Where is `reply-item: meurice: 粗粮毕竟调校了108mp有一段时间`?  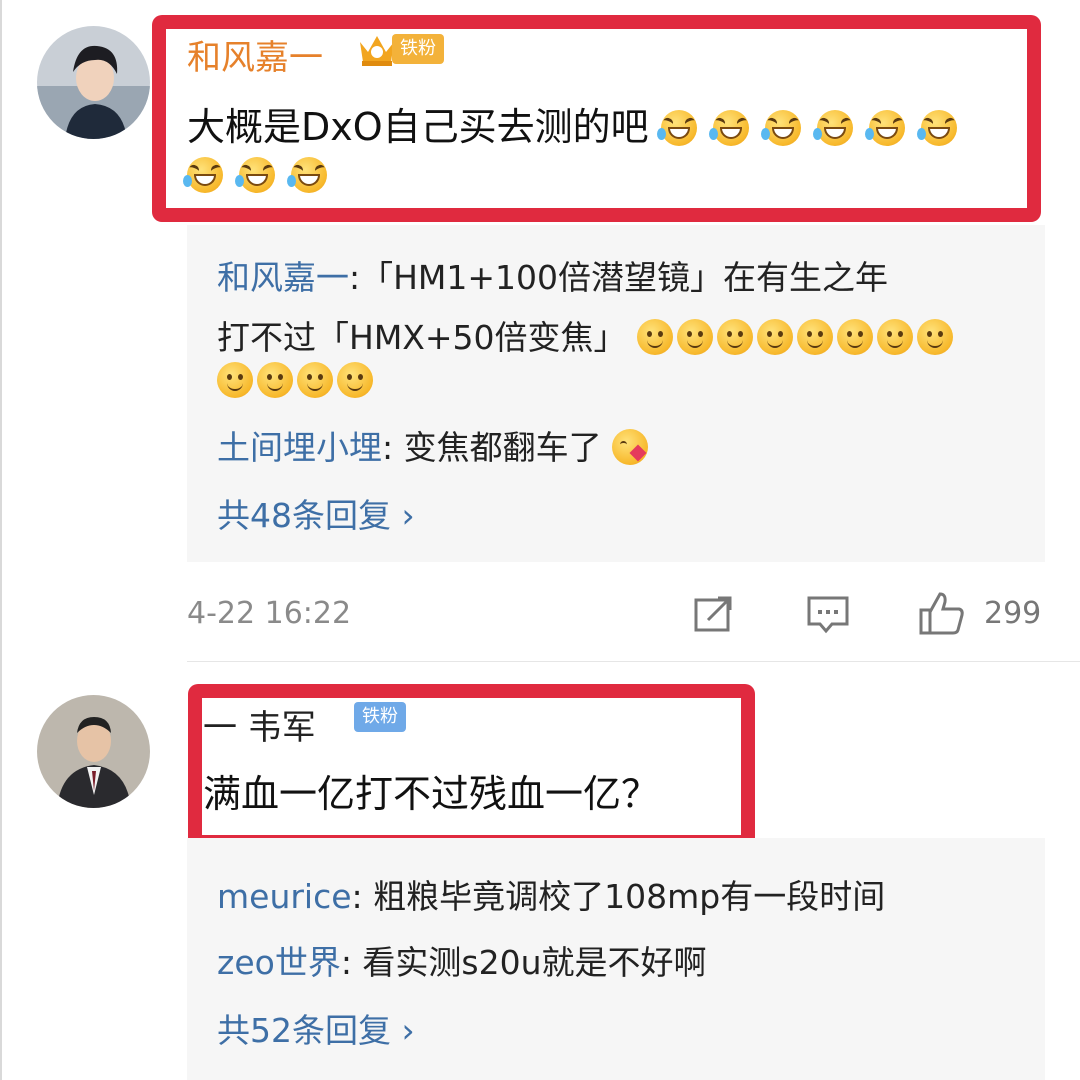
reply-item: meurice: 粗粮毕竟调校了108mp有一段时间 is located at coordinates (551, 894).